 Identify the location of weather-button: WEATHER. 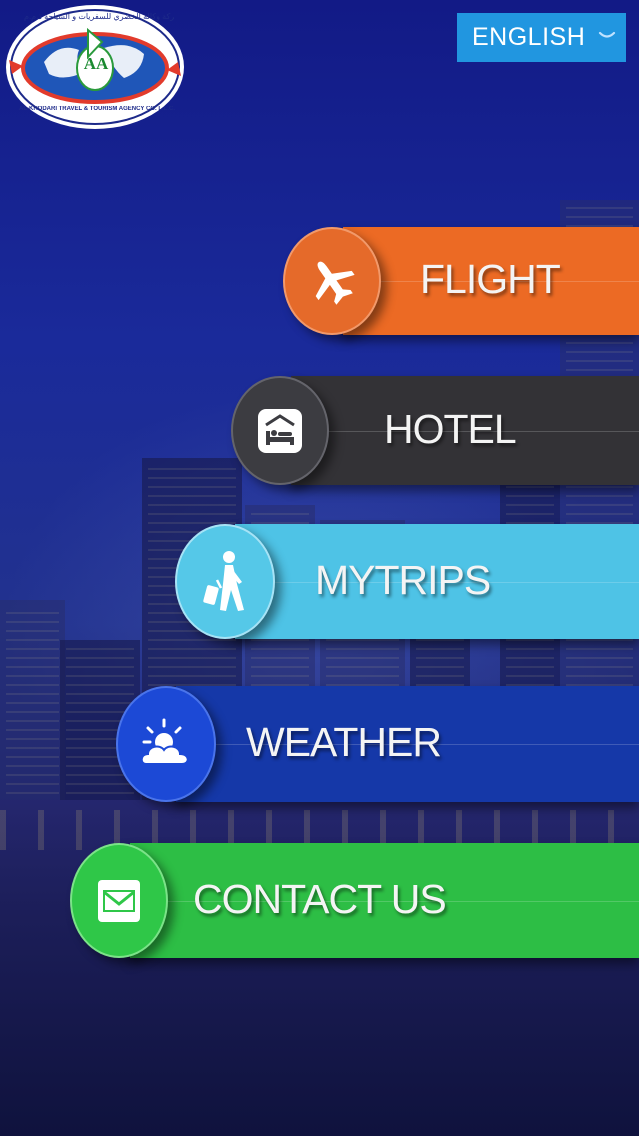
(377, 744).